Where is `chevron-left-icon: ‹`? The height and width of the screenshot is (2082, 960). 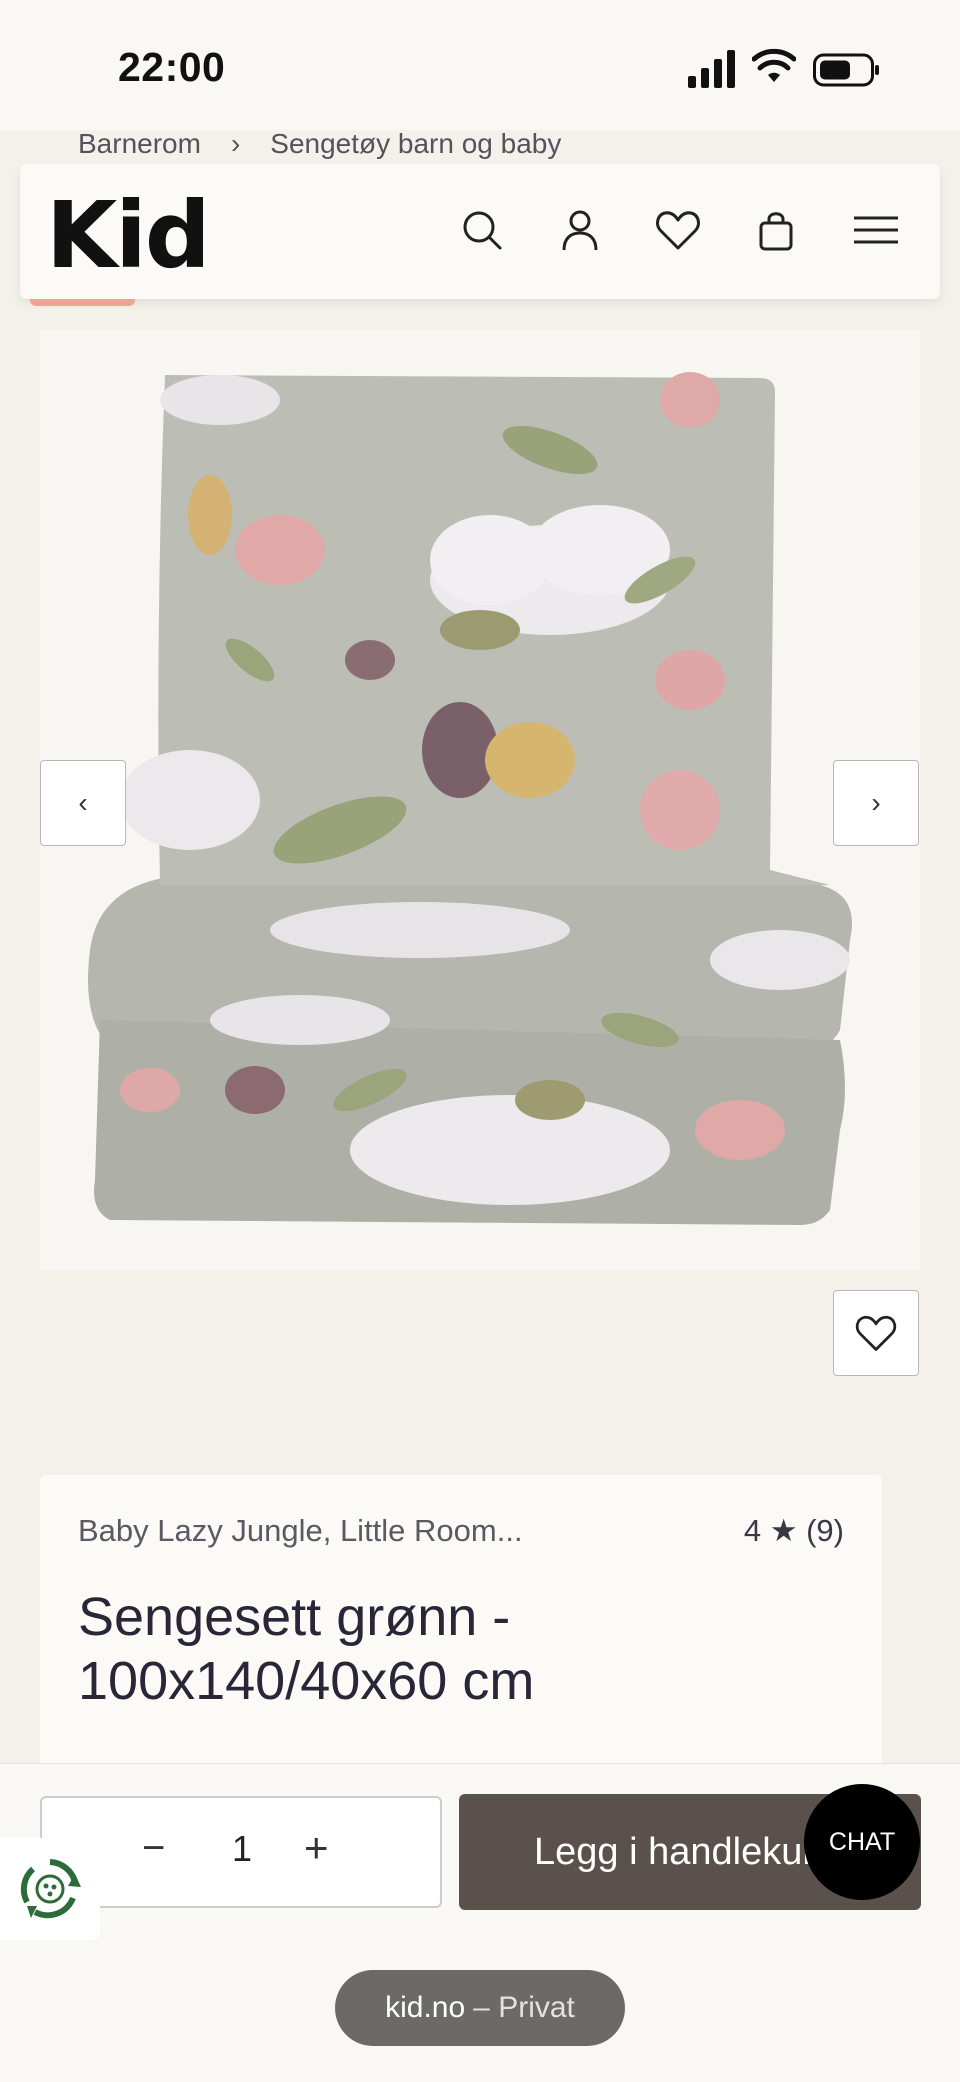
chevron-left-icon: ‹ is located at coordinates (83, 802).